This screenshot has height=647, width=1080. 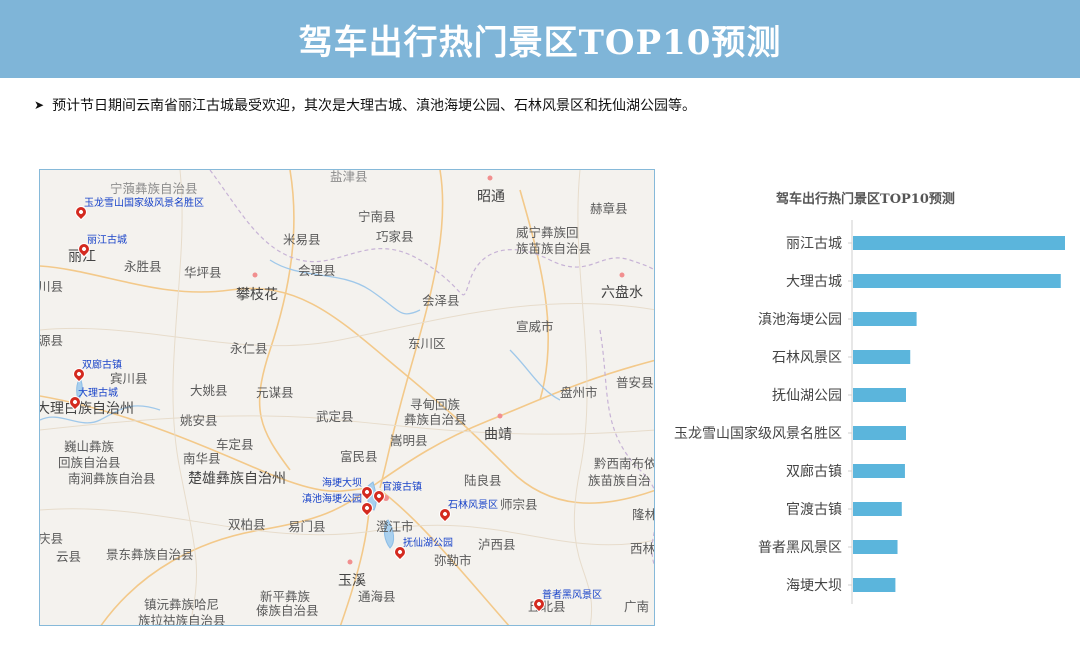 I want to click on map-place-label: 南华县, so click(x=202, y=458).